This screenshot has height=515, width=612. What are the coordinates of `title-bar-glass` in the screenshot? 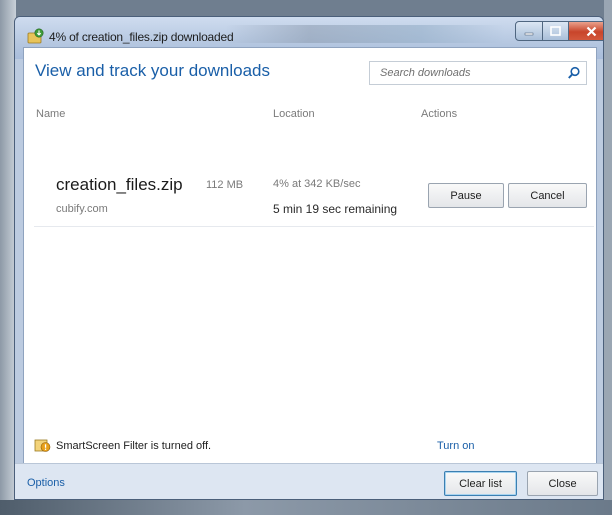 It's located at (365, 34).